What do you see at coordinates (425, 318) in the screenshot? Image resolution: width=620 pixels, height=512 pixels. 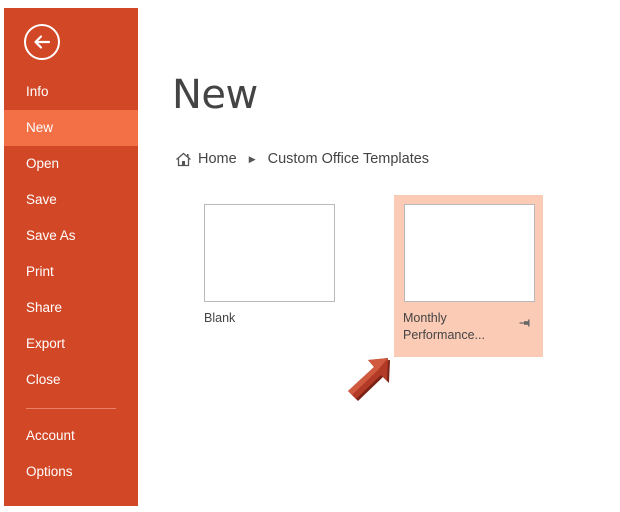 I see `template-label-line1: Monthly` at bounding box center [425, 318].